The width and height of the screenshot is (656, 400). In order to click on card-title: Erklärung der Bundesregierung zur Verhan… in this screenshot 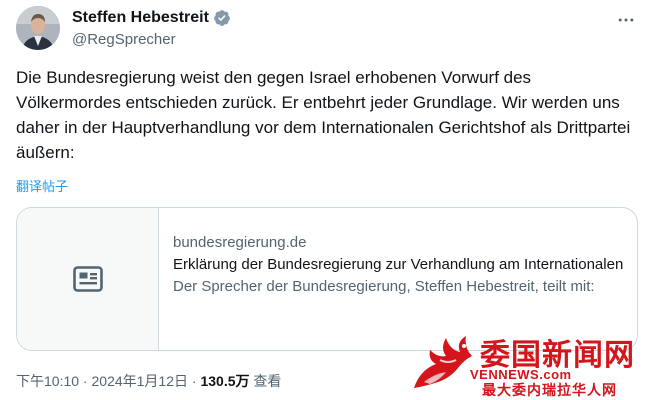, I will do `click(399, 264)`.